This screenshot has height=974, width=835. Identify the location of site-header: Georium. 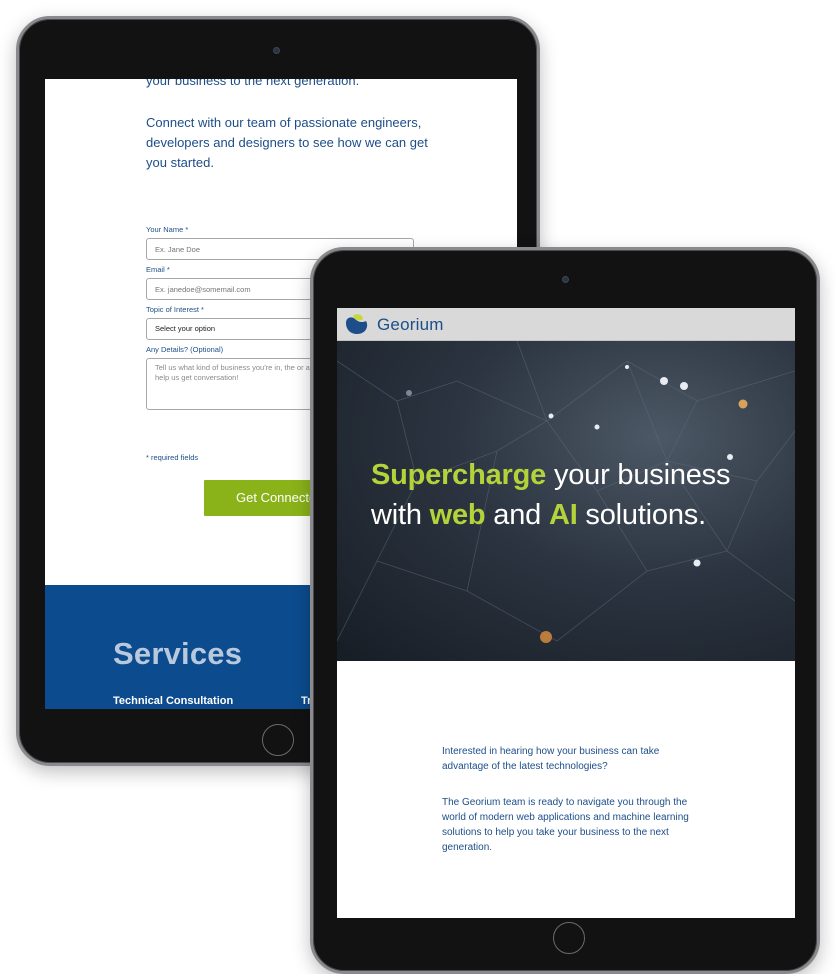
(566, 324).